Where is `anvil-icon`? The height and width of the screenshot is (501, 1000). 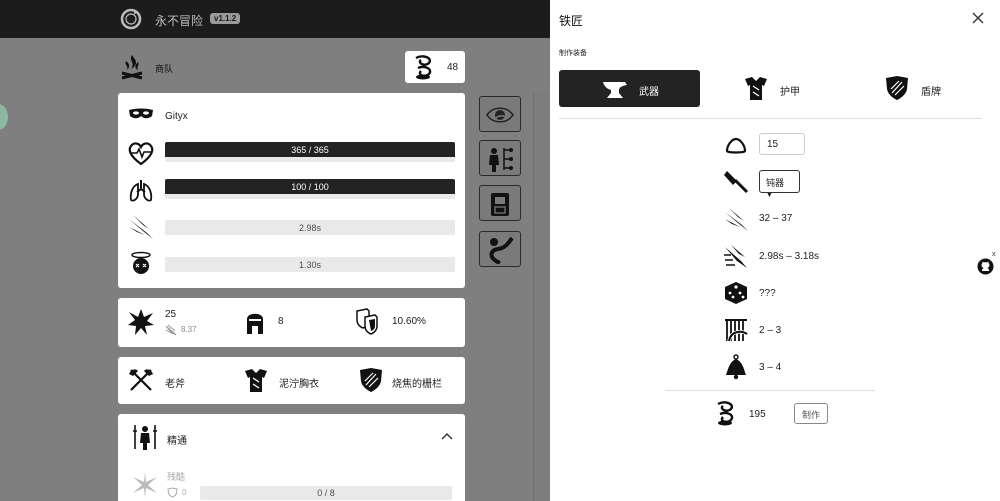 anvil-icon is located at coordinates (615, 90).